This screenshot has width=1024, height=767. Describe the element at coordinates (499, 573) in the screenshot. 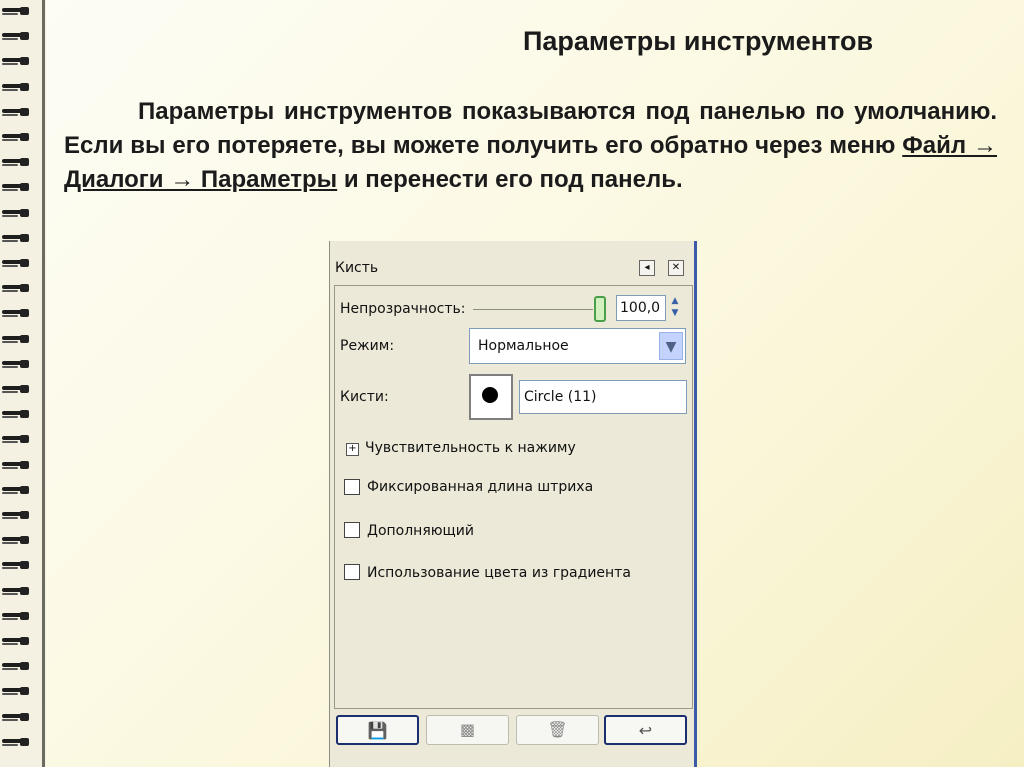

I see `checkbox-label: Использование цвета из градиента` at that location.